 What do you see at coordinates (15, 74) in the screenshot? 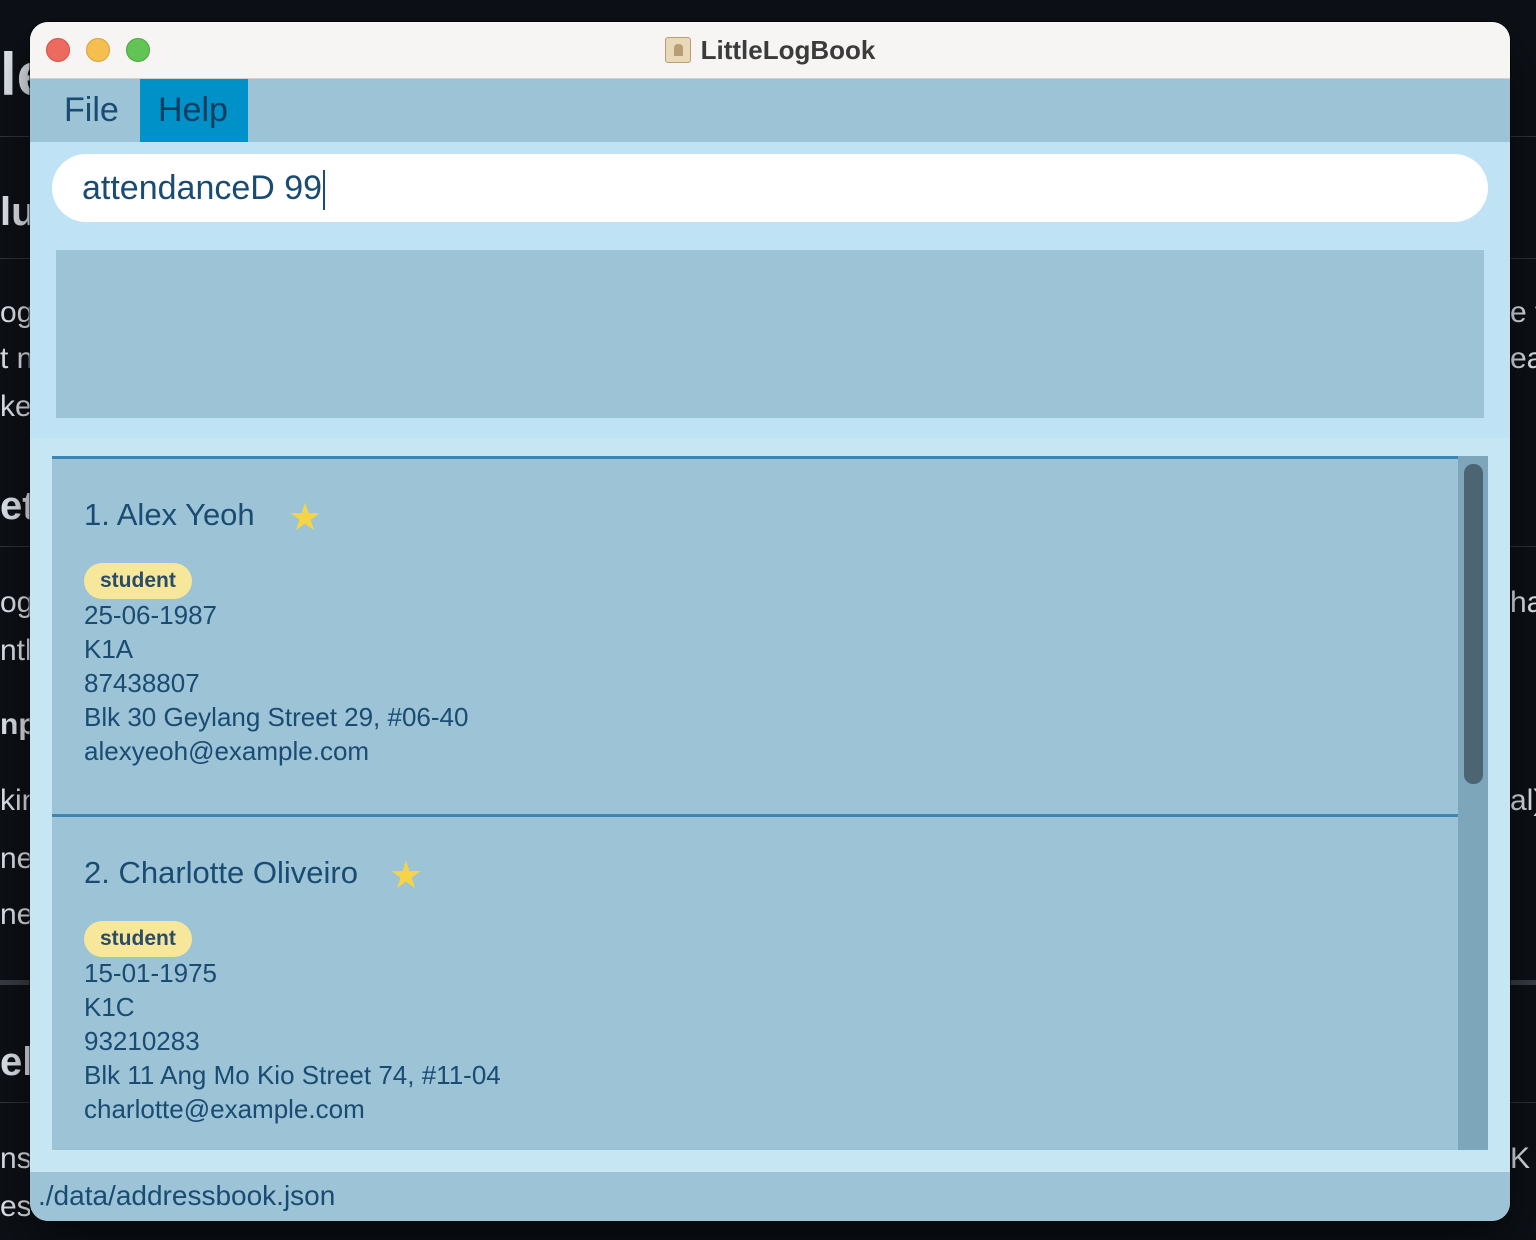
I see `background-document-edge-left: le` at bounding box center [15, 74].